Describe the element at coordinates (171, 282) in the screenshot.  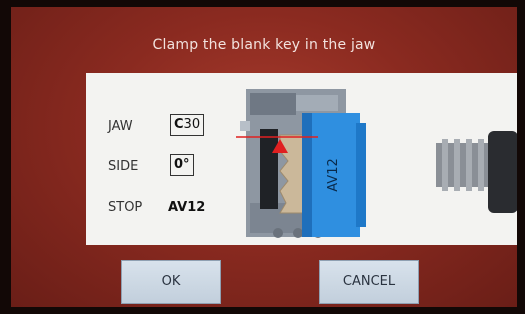
I see `ok-button: OK` at that location.